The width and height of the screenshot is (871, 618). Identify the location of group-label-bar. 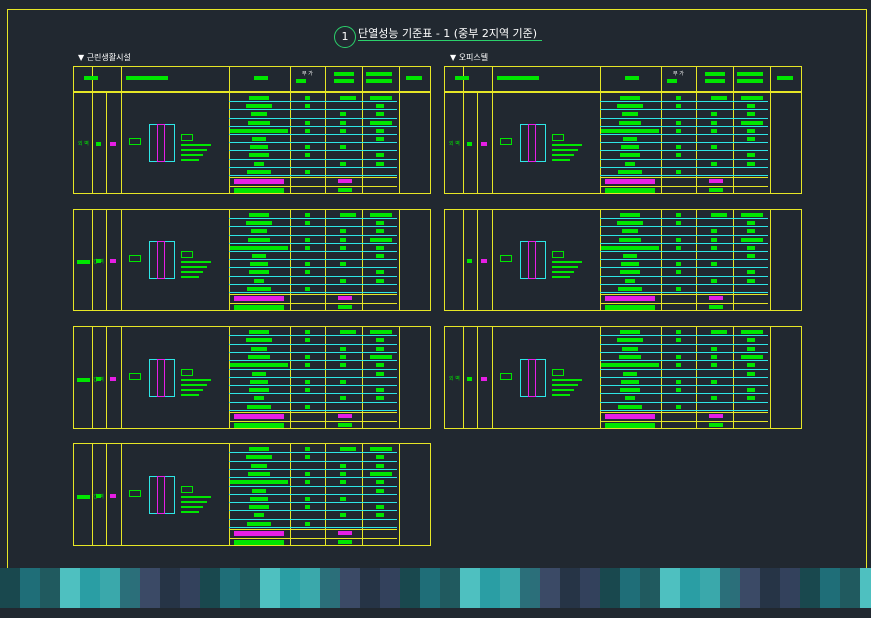
(83, 262).